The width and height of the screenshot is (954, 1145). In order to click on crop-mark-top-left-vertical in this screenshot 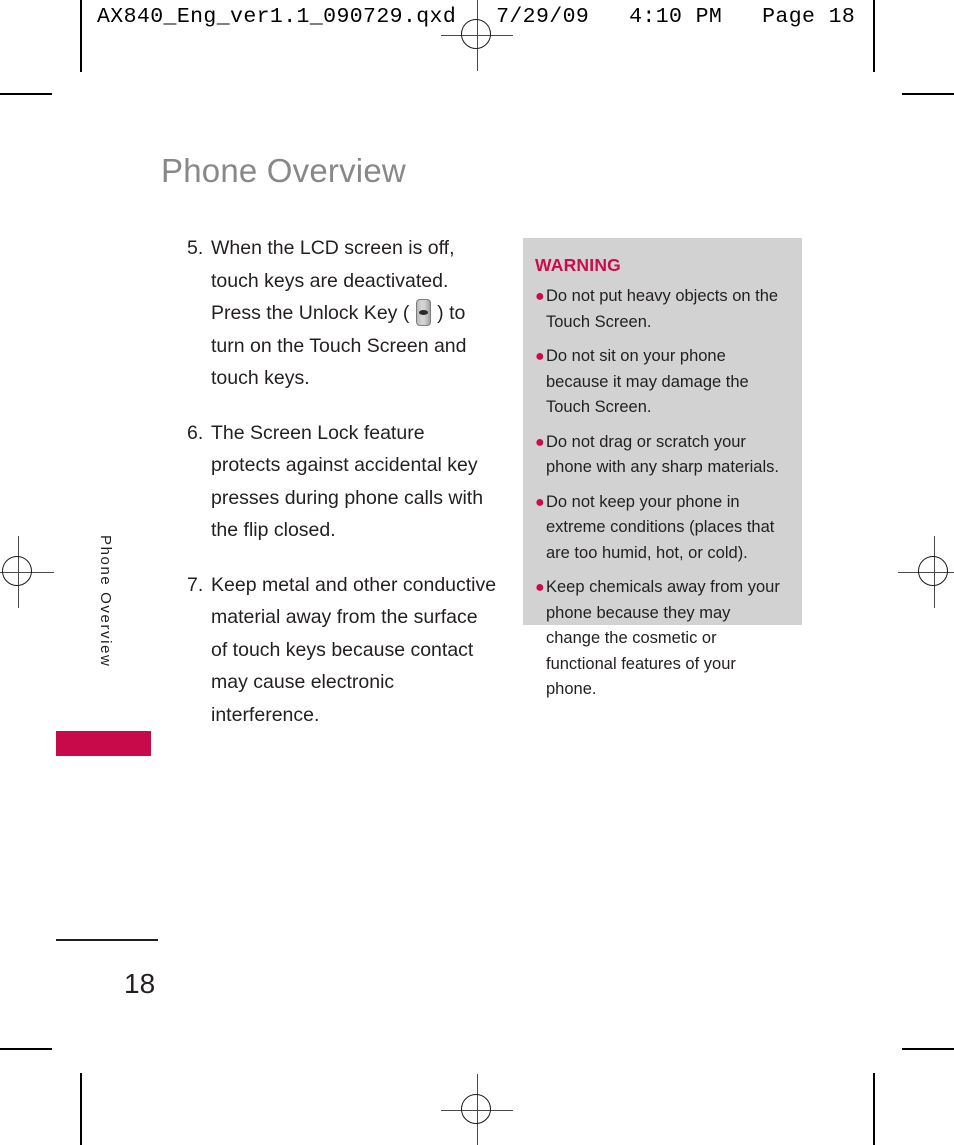, I will do `click(81, 36)`.